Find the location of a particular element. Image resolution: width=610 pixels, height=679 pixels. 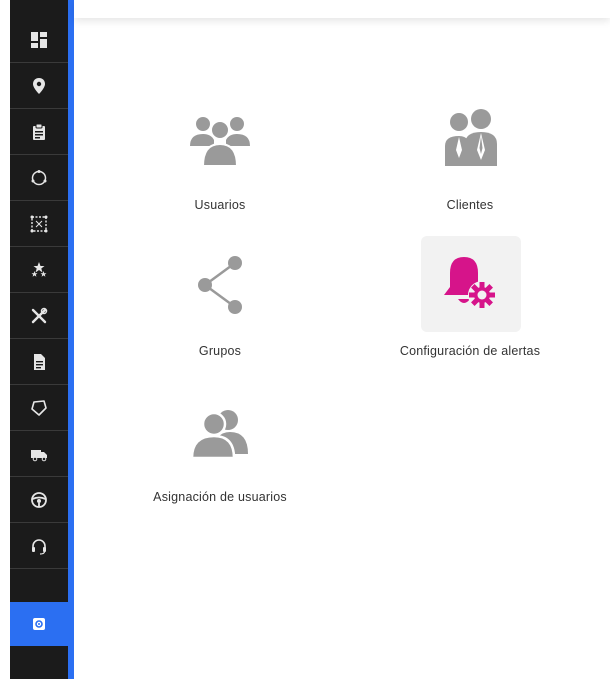

sidebar-item-maintenance is located at coordinates (39, 316).